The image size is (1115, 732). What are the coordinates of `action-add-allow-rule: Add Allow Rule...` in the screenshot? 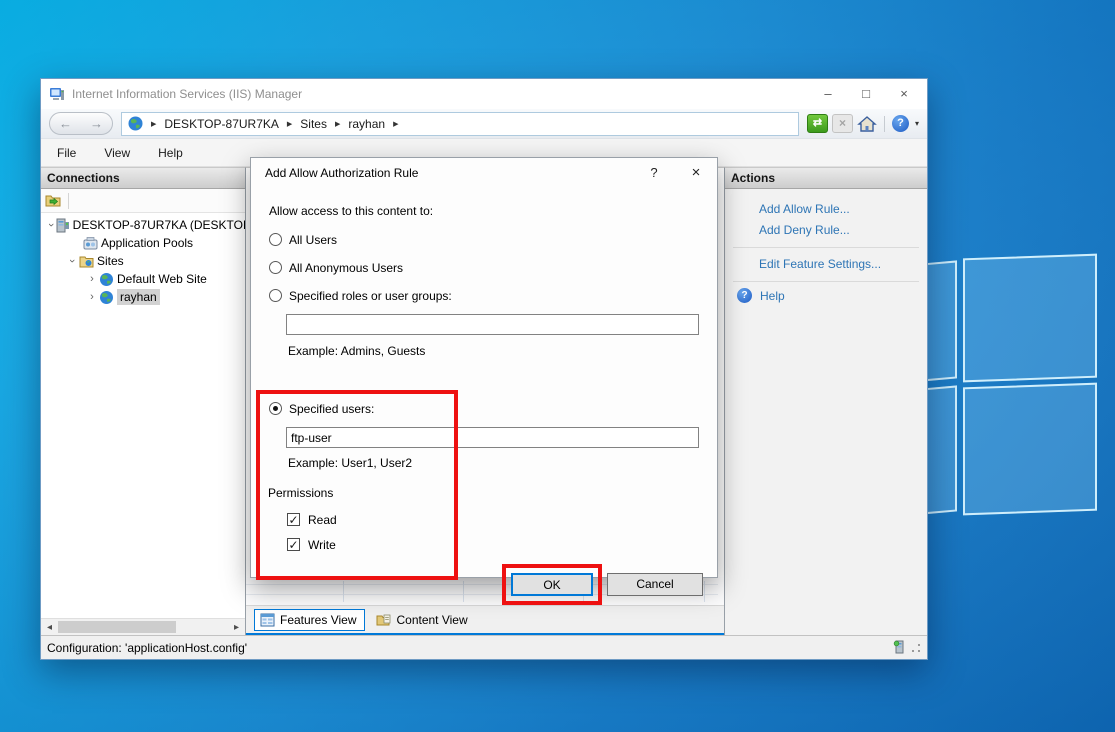 It's located at (826, 209).